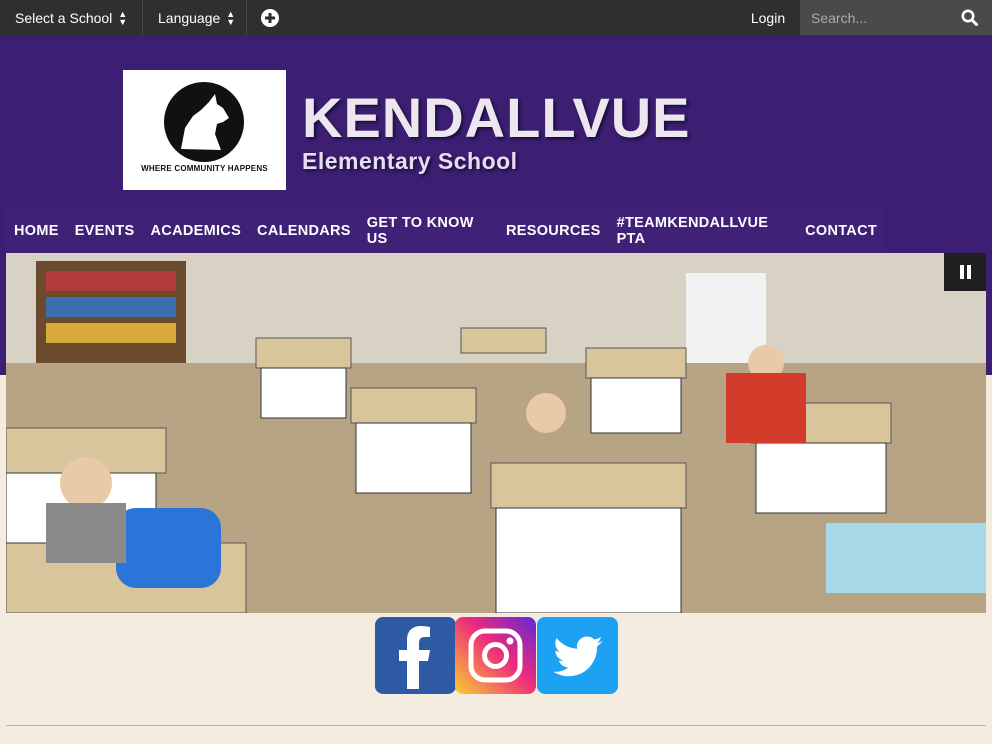  I want to click on instagram-icon, so click(495, 655).